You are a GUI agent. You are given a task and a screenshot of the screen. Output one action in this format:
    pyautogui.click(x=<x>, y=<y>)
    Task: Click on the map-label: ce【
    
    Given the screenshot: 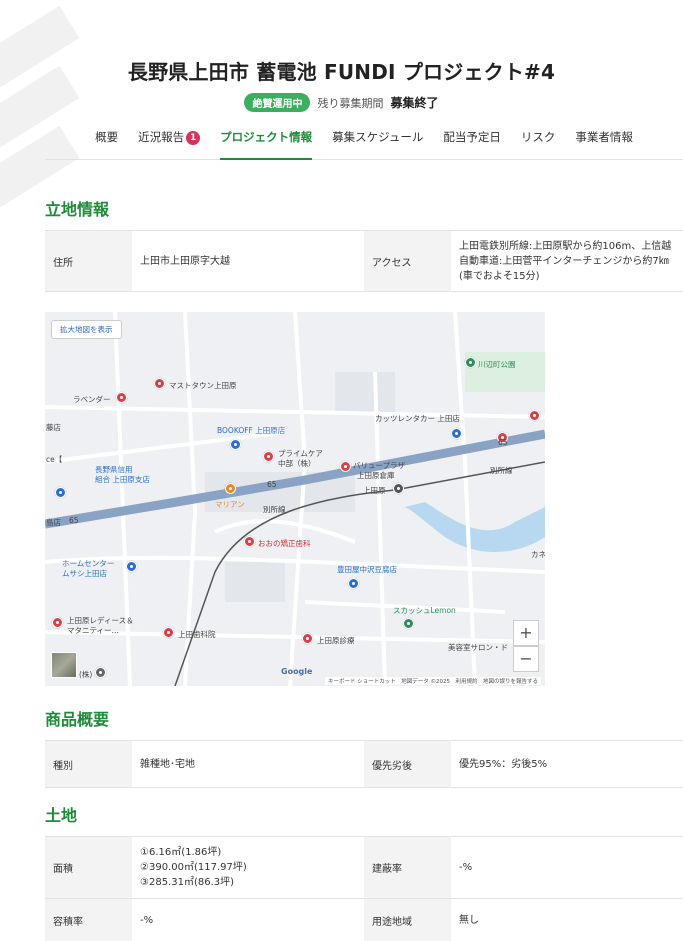 What is the action you would take?
    pyautogui.click(x=54, y=459)
    